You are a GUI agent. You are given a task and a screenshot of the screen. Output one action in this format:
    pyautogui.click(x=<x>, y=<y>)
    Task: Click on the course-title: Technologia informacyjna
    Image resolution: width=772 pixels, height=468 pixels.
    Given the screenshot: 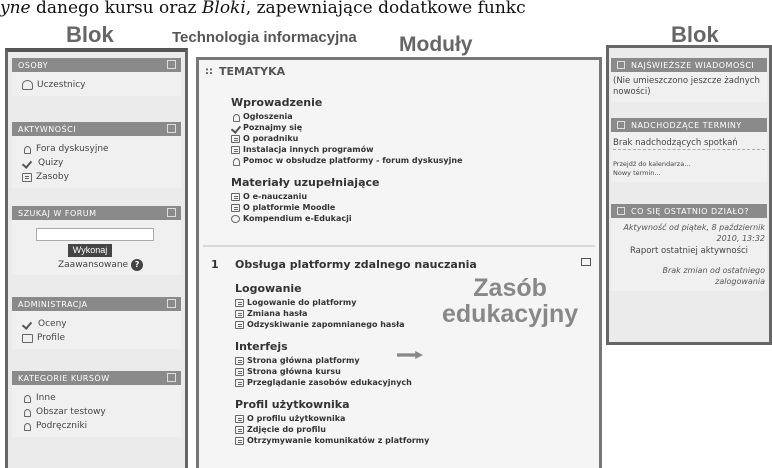 What is the action you would take?
    pyautogui.click(x=264, y=37)
    